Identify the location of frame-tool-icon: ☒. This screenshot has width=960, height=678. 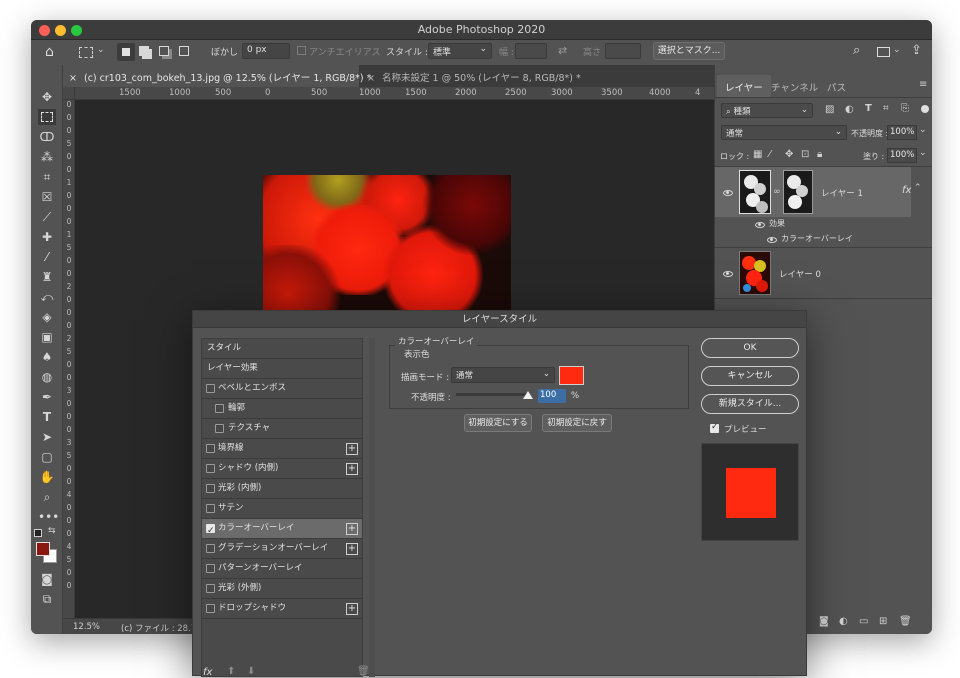
(47, 197).